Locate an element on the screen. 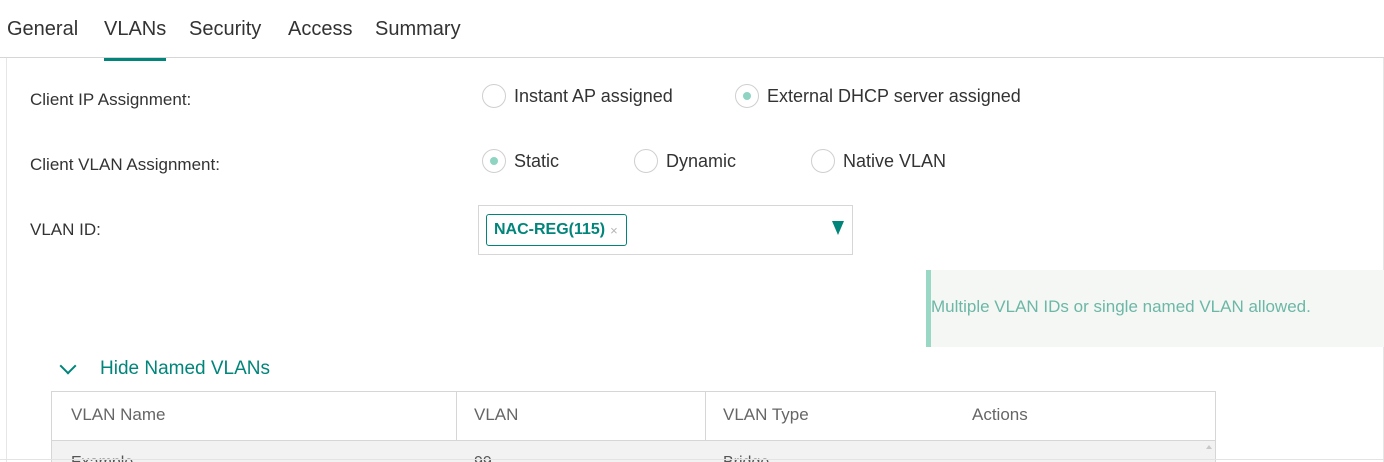  vlan-chip: NAC-REG(115) × is located at coordinates (556, 230).